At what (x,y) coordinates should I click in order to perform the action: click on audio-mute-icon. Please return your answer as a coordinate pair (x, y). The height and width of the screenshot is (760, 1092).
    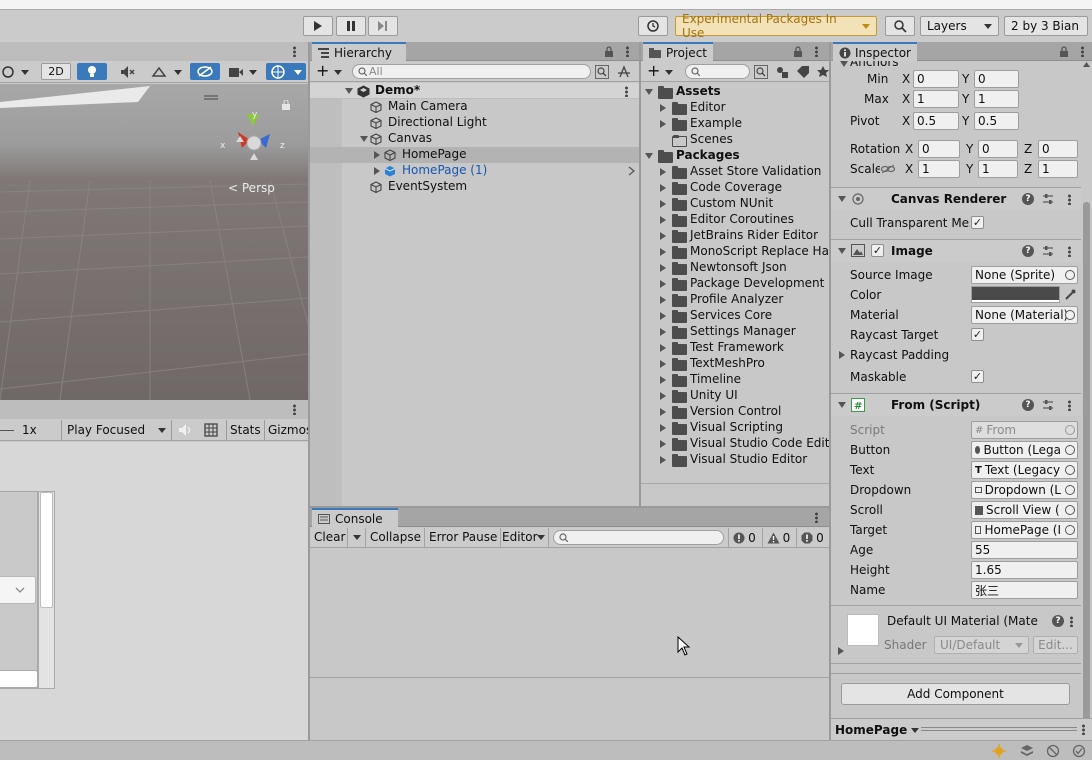
    Looking at the image, I should click on (128, 72).